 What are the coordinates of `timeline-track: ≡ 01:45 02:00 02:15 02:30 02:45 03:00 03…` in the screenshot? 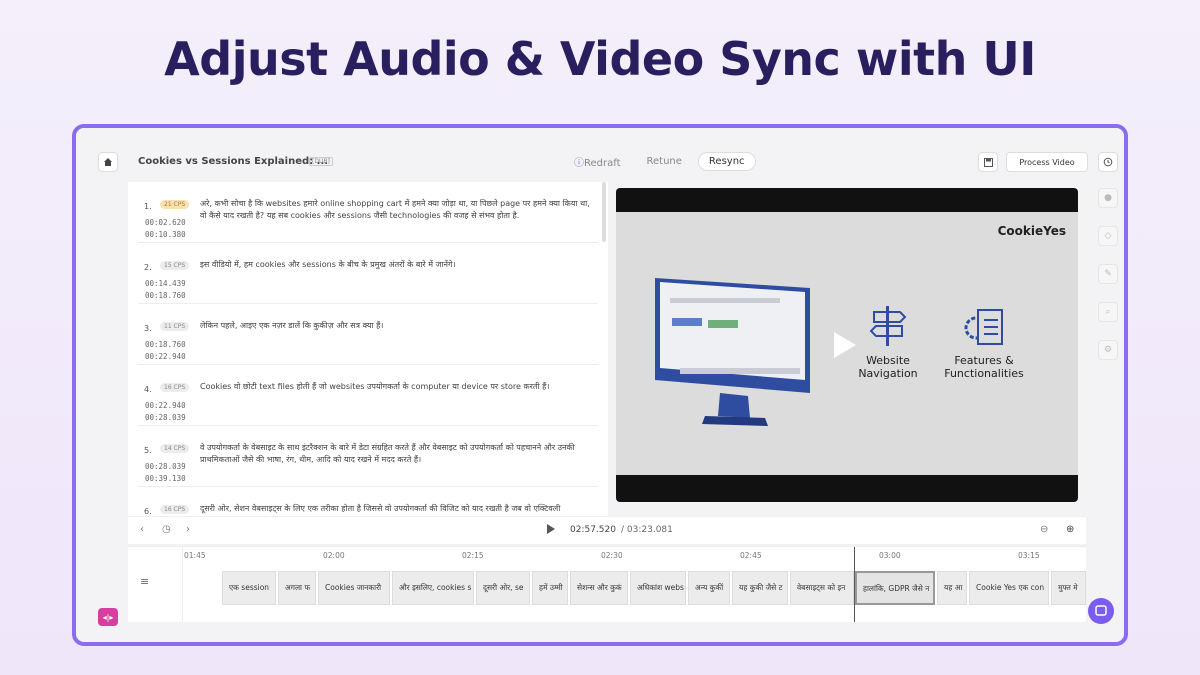 It's located at (607, 584).